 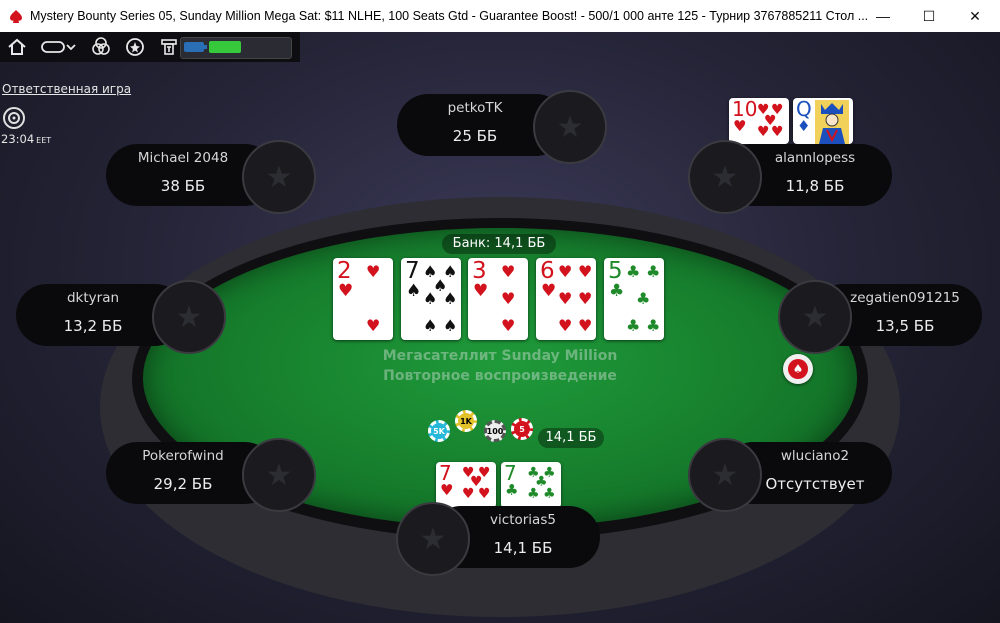 I want to click on card-rank: 2, so click(x=344, y=271).